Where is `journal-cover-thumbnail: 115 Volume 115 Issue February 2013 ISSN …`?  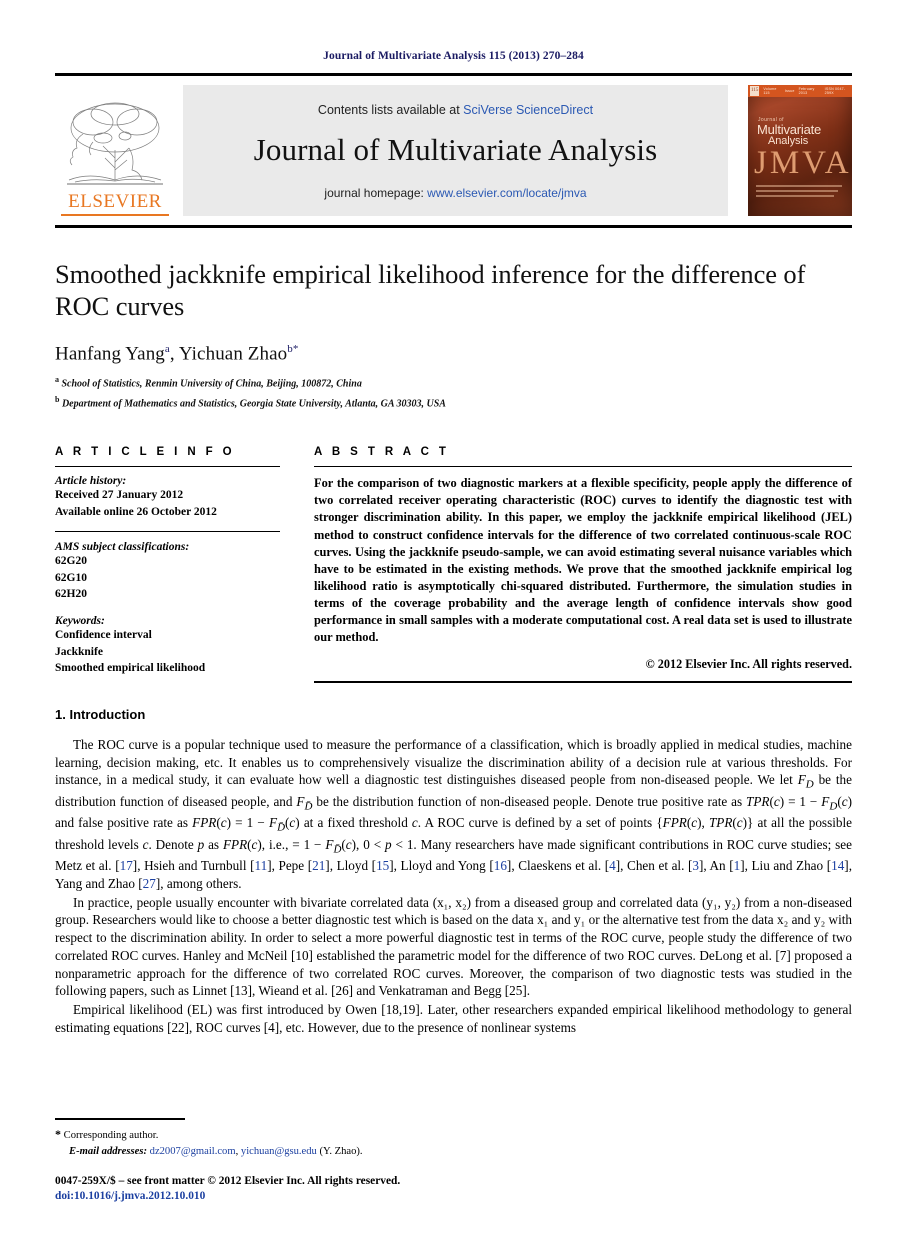 journal-cover-thumbnail: 115 Volume 115 Issue February 2013 ISSN … is located at coordinates (800, 150).